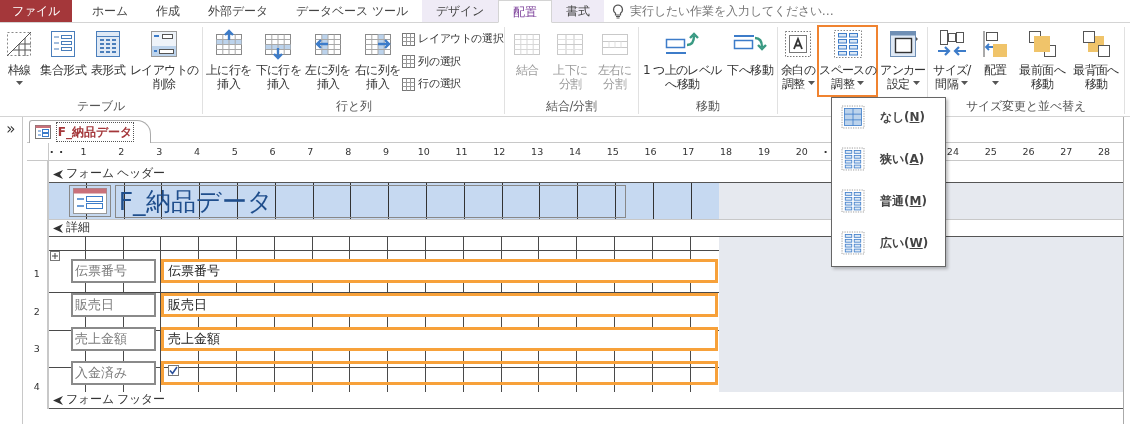  Describe the element at coordinates (77, 228) in the screenshot. I see `section-header: 詳細` at that location.